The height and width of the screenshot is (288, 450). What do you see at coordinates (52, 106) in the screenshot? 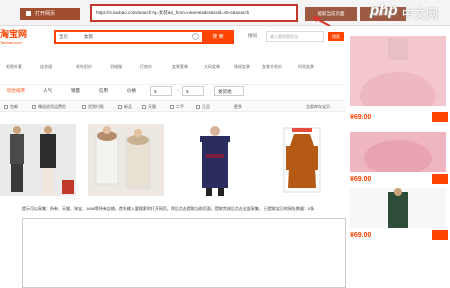
I see `filter-return-insurance-label: 赠送退货运费险` at bounding box center [52, 106].